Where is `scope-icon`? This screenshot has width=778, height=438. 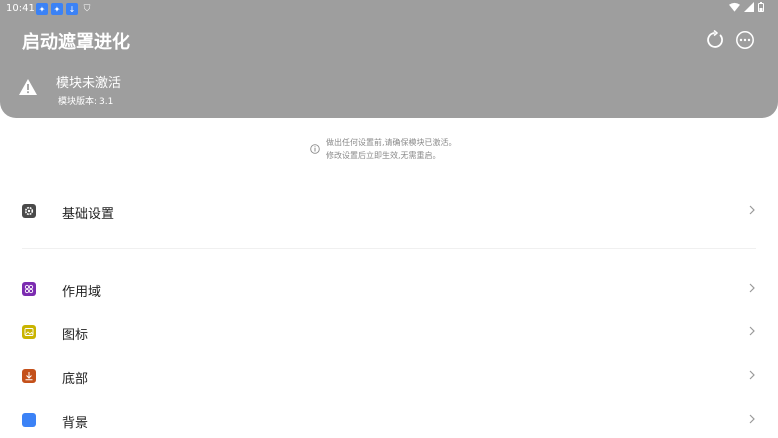
scope-icon is located at coordinates (29, 289).